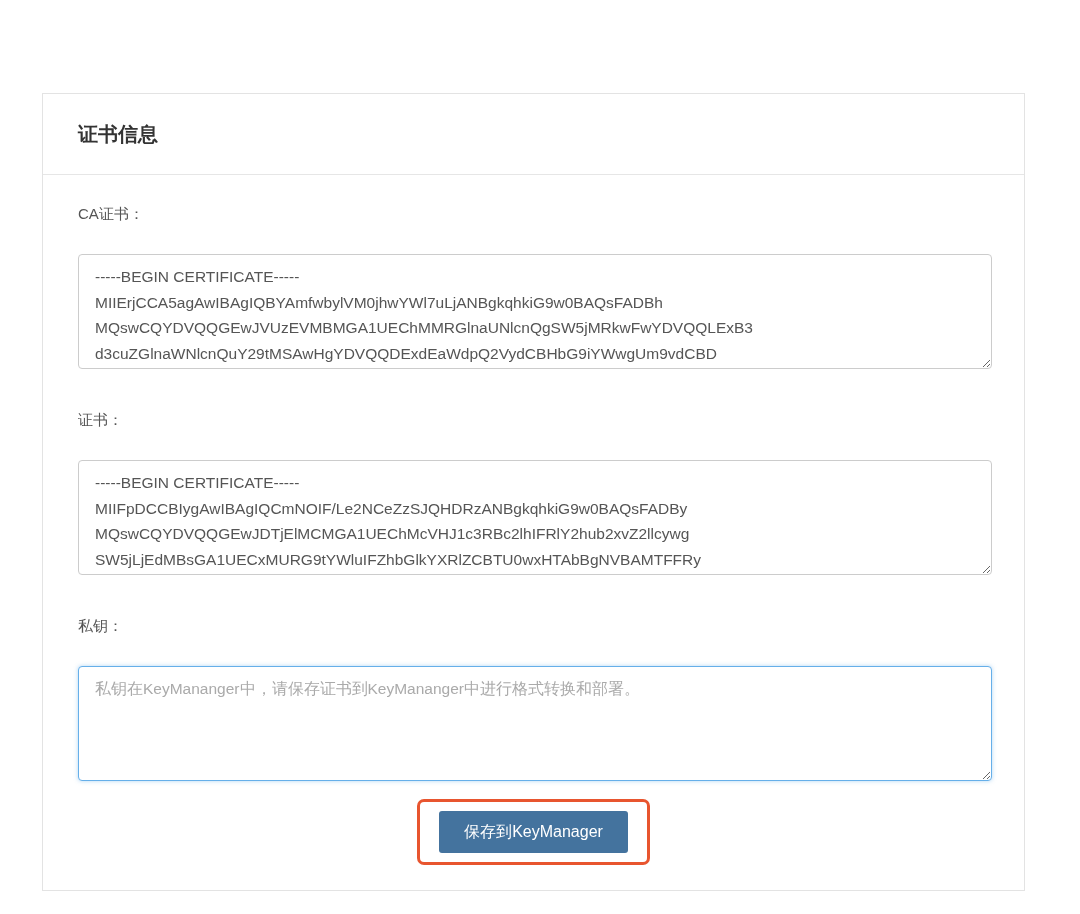 The image size is (1080, 914). What do you see at coordinates (100, 420) in the screenshot?
I see `field-label: 证书：` at bounding box center [100, 420].